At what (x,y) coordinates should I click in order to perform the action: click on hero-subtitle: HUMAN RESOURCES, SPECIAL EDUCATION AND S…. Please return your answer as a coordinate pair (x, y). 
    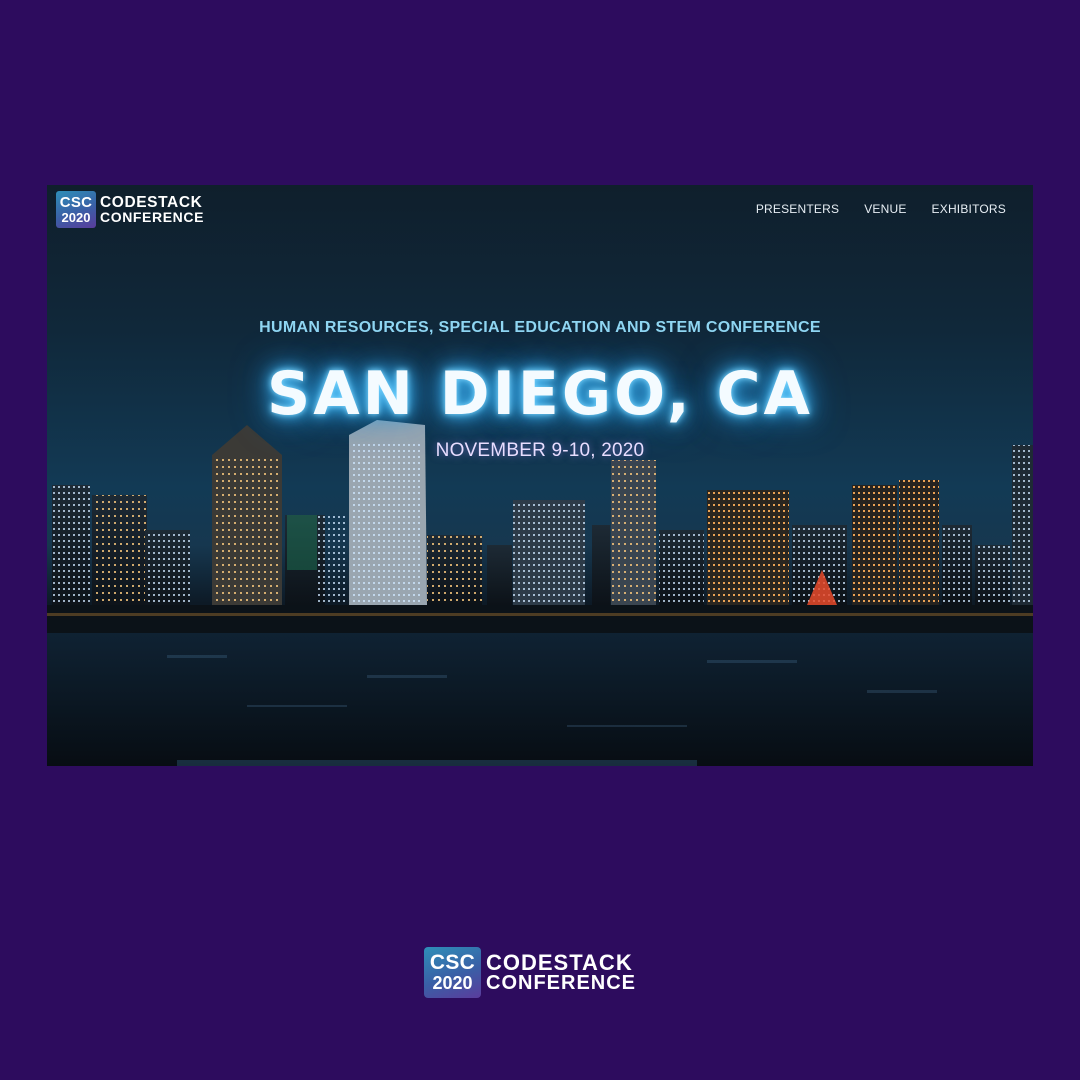
    Looking at the image, I should click on (540, 327).